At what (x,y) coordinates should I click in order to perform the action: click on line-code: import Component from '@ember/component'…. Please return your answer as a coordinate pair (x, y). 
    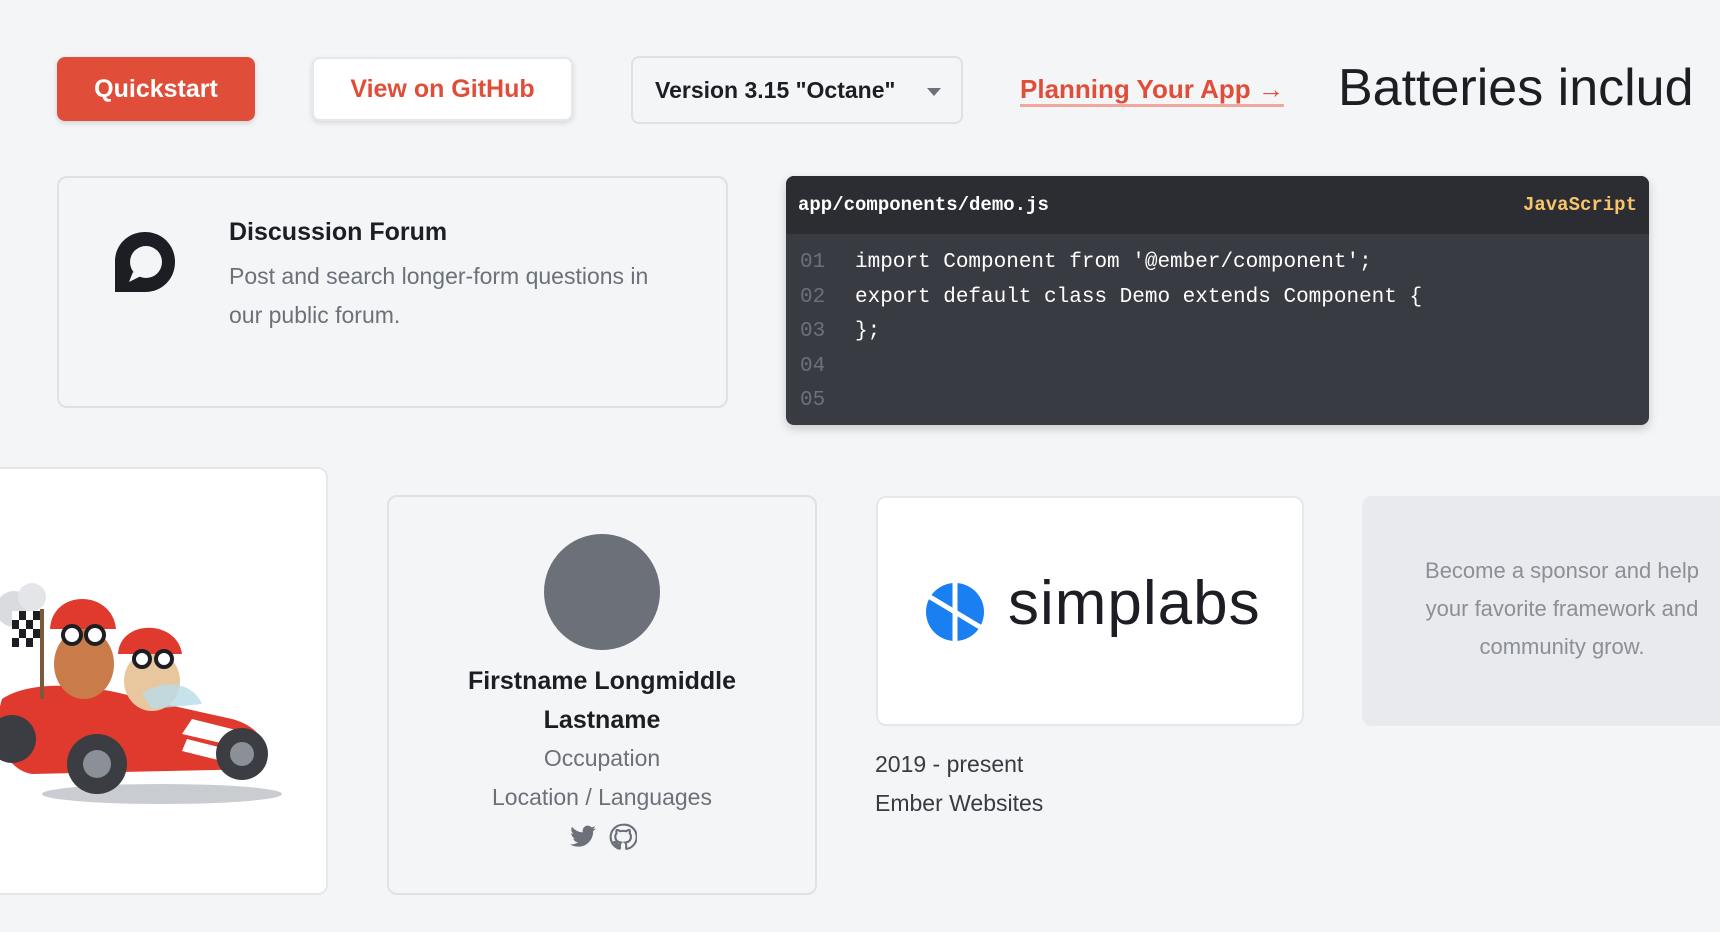
    Looking at the image, I should click on (1113, 262).